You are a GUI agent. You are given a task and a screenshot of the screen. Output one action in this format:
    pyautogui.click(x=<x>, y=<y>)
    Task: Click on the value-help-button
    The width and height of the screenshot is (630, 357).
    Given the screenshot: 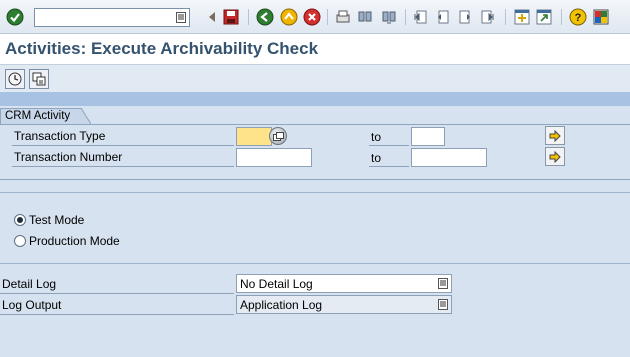 What is the action you would take?
    pyautogui.click(x=278, y=136)
    